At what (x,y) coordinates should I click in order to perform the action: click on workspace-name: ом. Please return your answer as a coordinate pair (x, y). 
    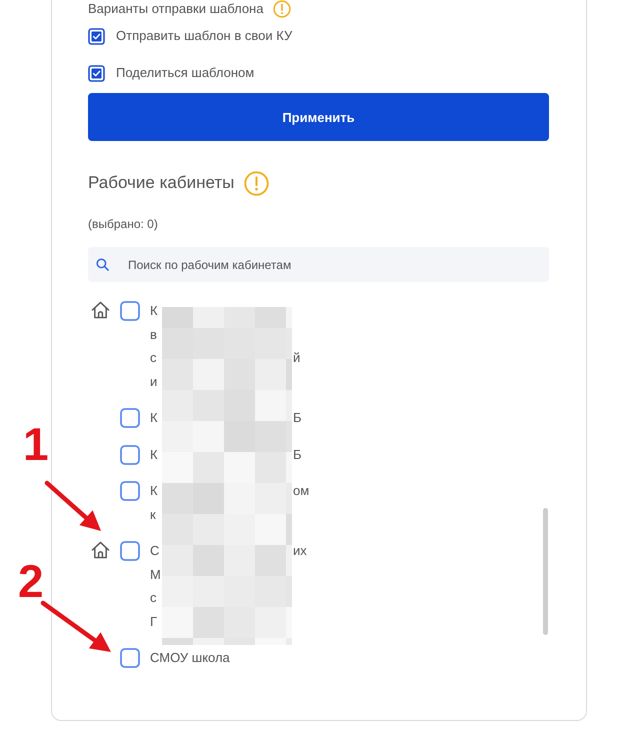
    Looking at the image, I should click on (301, 491).